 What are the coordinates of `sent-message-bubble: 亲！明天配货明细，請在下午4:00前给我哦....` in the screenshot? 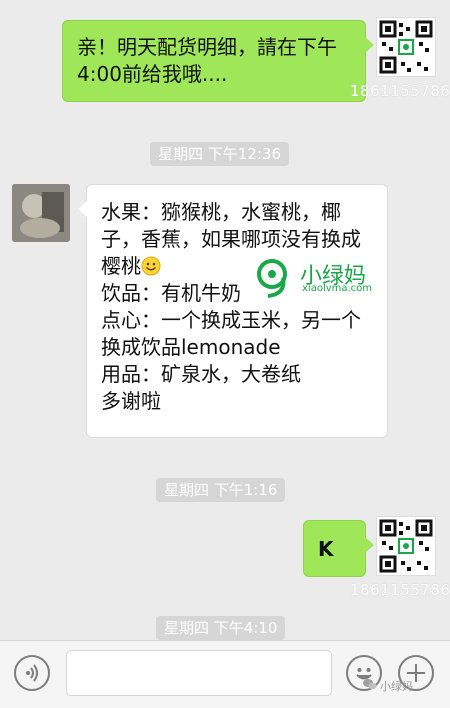 It's located at (218, 61).